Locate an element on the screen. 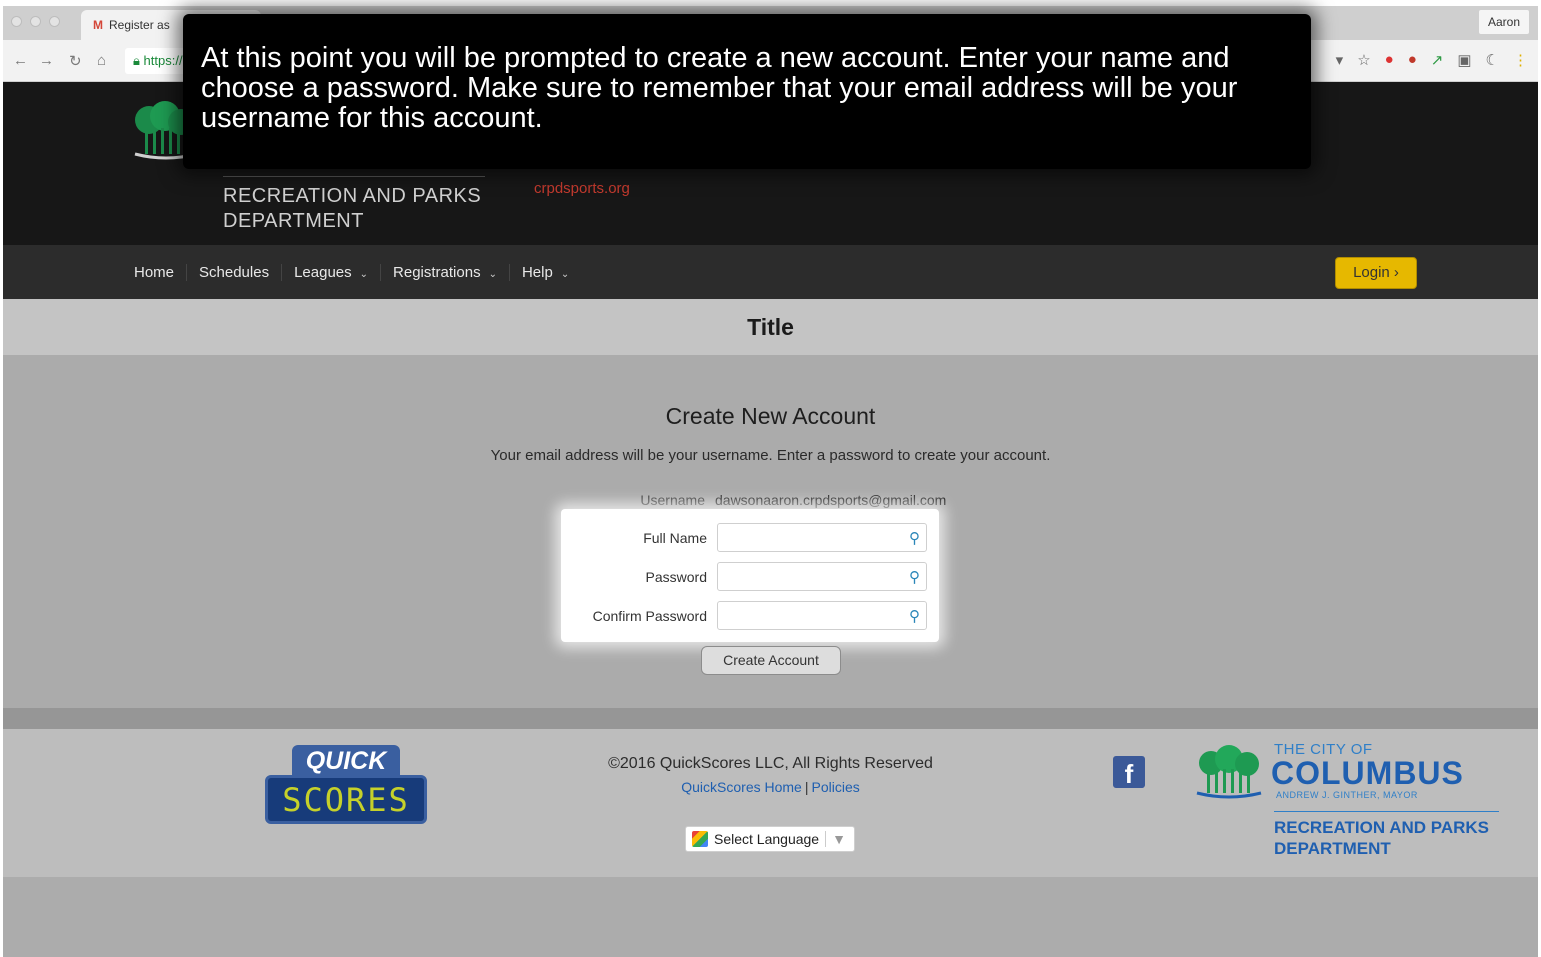  page-title-bar: Title is located at coordinates (770, 327).